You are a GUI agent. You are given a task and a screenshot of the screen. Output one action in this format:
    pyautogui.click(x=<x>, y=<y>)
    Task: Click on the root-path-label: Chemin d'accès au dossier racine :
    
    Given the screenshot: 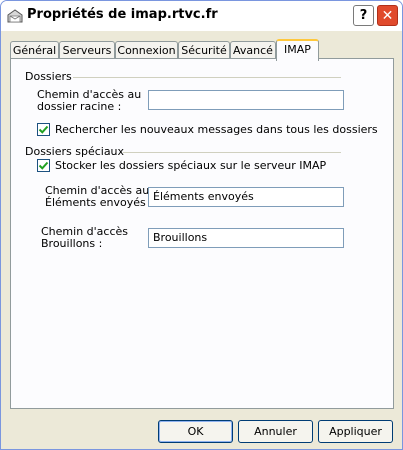 What is the action you would take?
    pyautogui.click(x=89, y=101)
    